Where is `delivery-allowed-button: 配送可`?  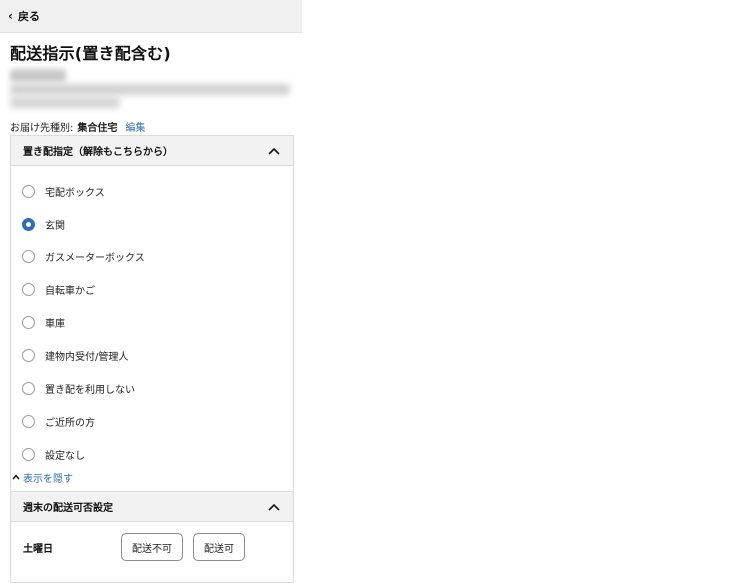 delivery-allowed-button: 配送可 is located at coordinates (219, 547).